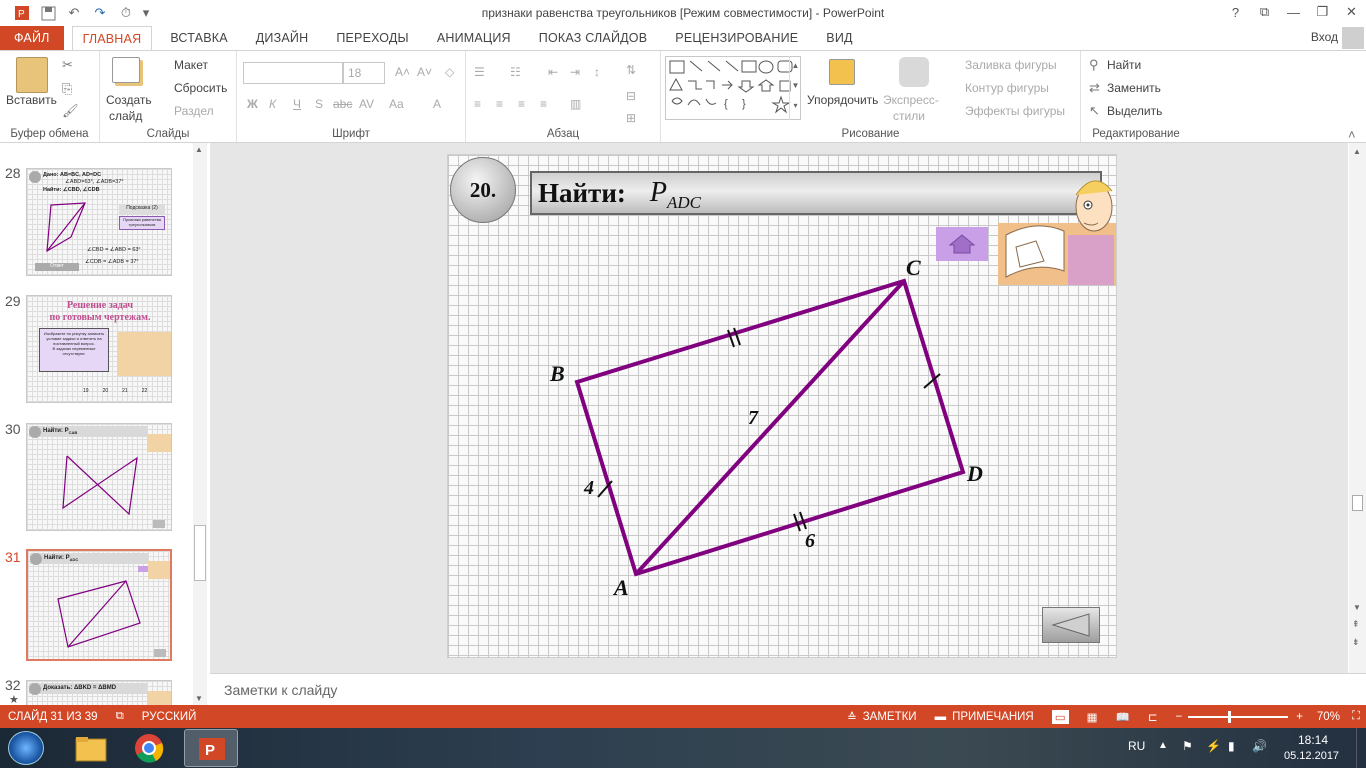  I want to click on replace-button: Заменить, so click(1134, 88).